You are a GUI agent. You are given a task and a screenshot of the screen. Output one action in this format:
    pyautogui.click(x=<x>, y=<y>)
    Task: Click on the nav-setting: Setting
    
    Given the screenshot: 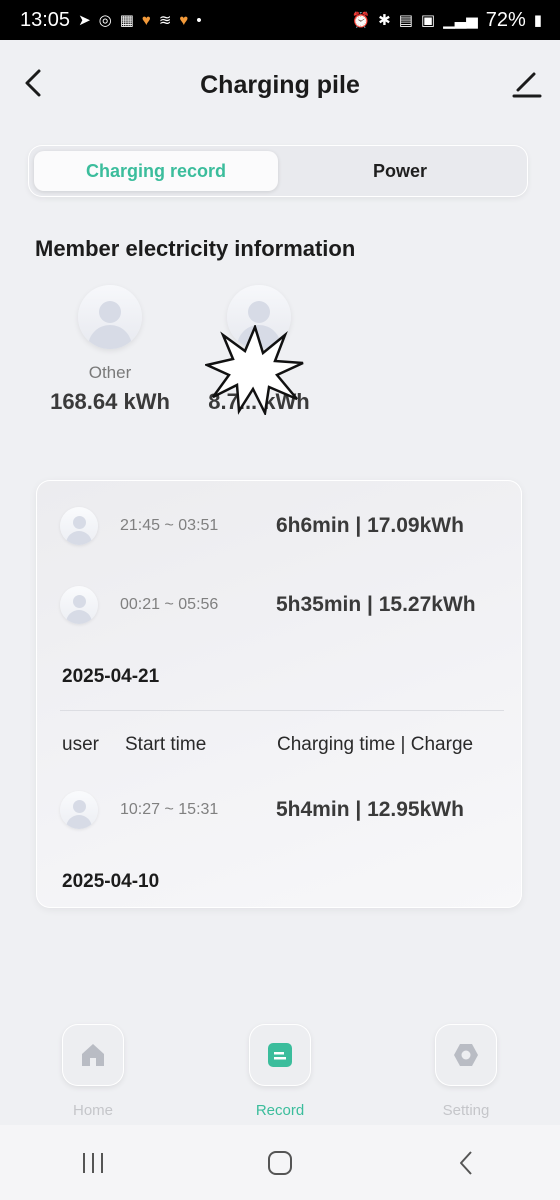 What is the action you would take?
    pyautogui.click(x=466, y=1071)
    